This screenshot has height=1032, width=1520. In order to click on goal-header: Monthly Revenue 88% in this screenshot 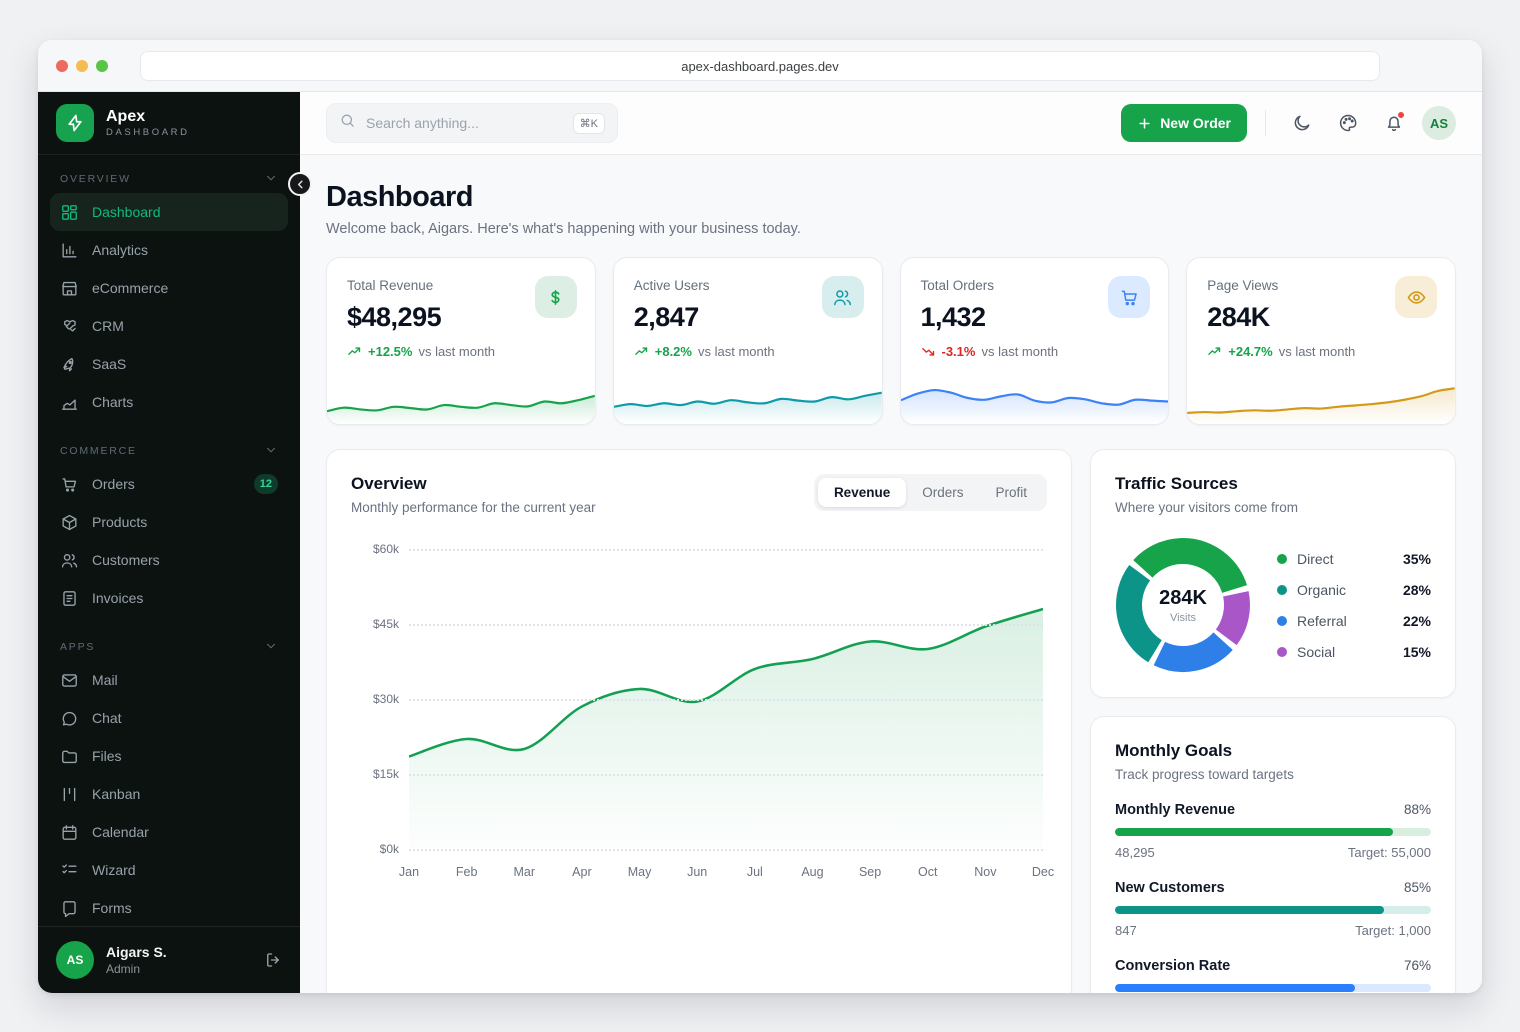, I will do `click(1273, 810)`.